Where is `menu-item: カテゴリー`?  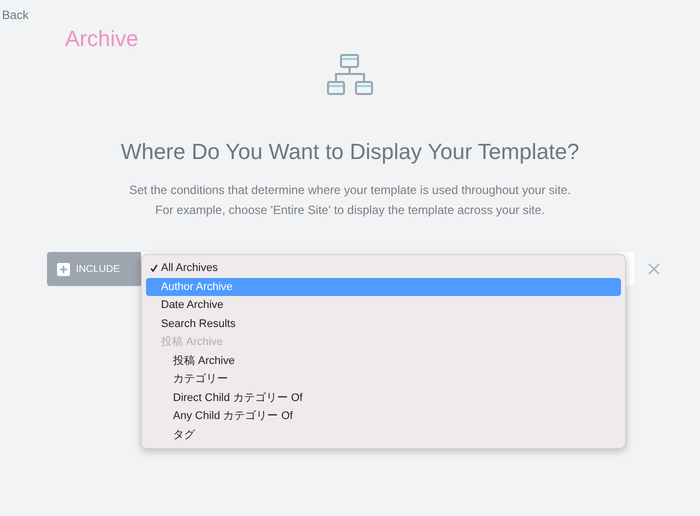 menu-item: カテゴリー is located at coordinates (383, 379).